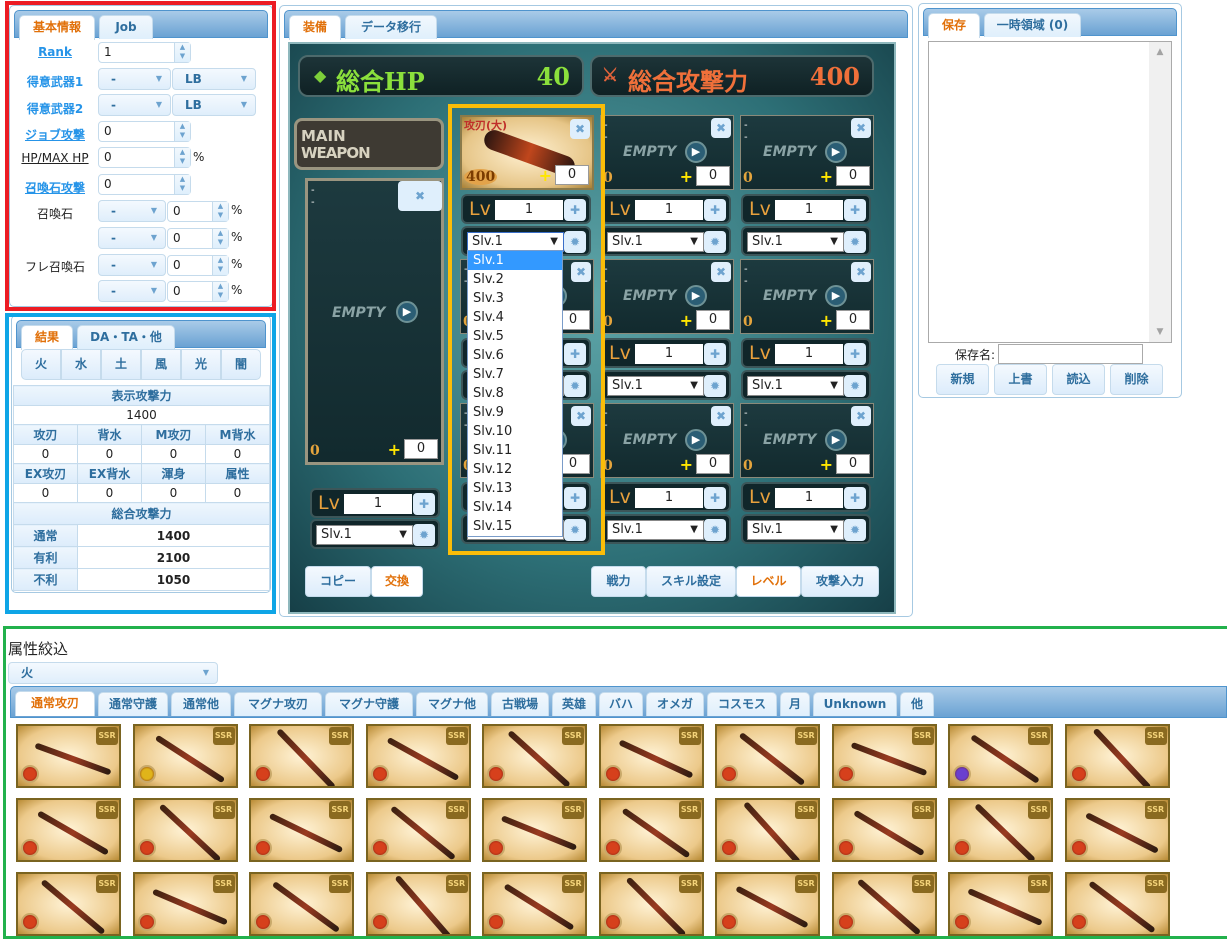 The image size is (1227, 940). What do you see at coordinates (1070, 354) in the screenshot?
I see `save-name-input` at bounding box center [1070, 354].